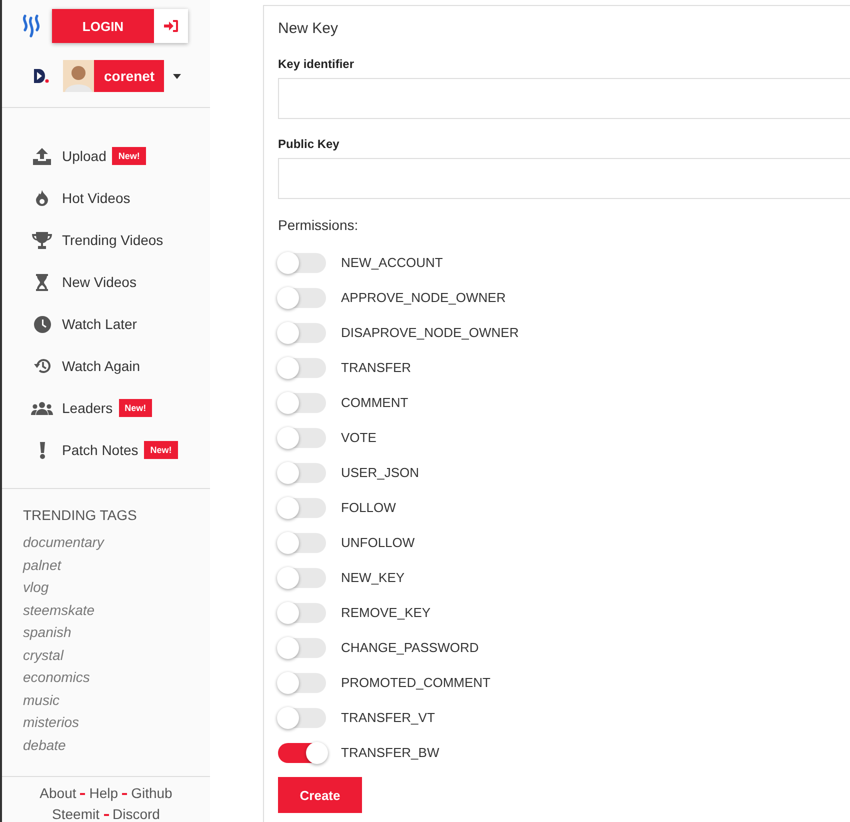  Describe the element at coordinates (116, 699) in the screenshot. I see `tag-link: music` at that location.